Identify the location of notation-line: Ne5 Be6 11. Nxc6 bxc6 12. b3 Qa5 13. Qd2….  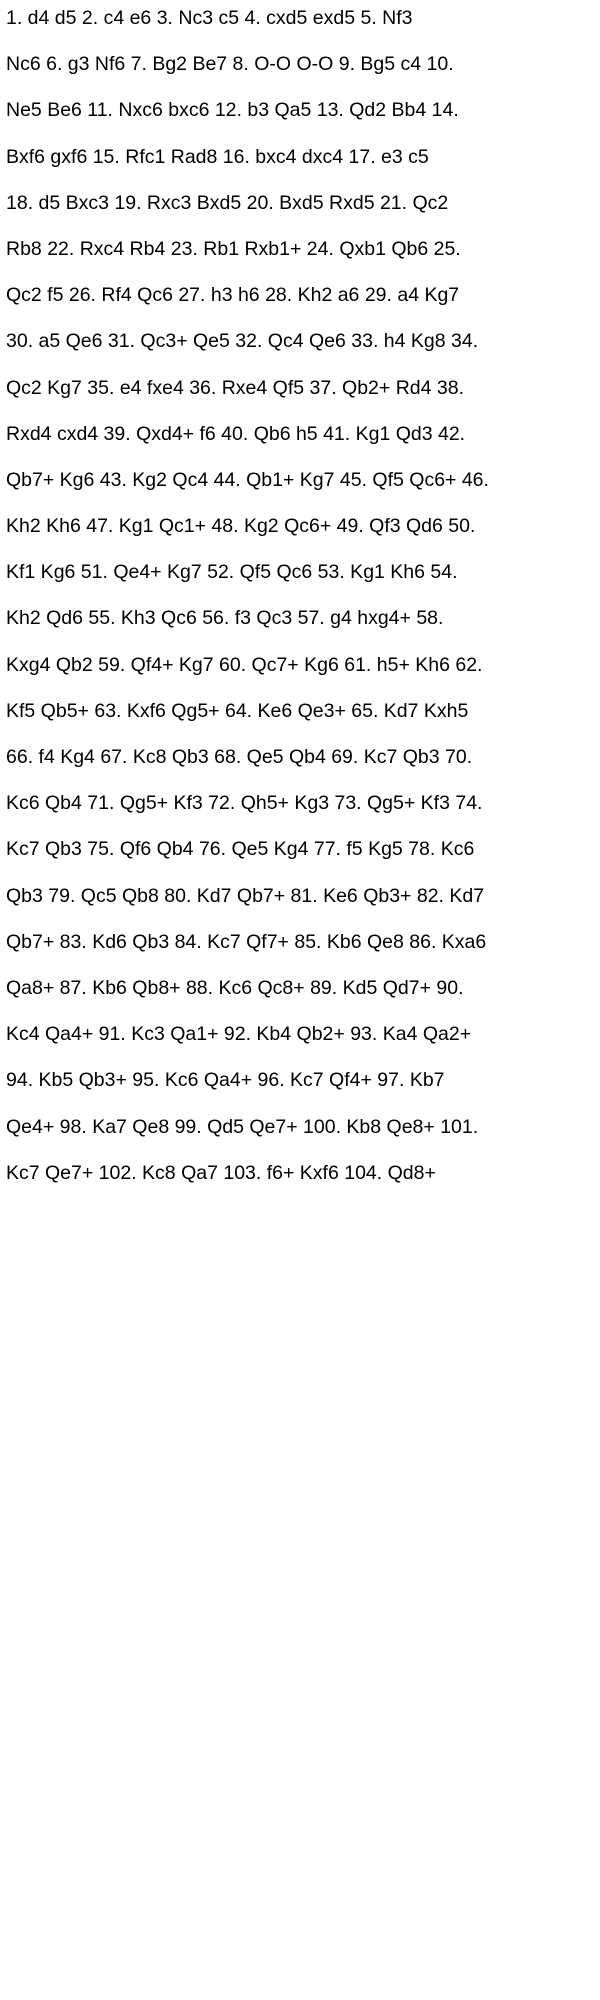
(232, 110).